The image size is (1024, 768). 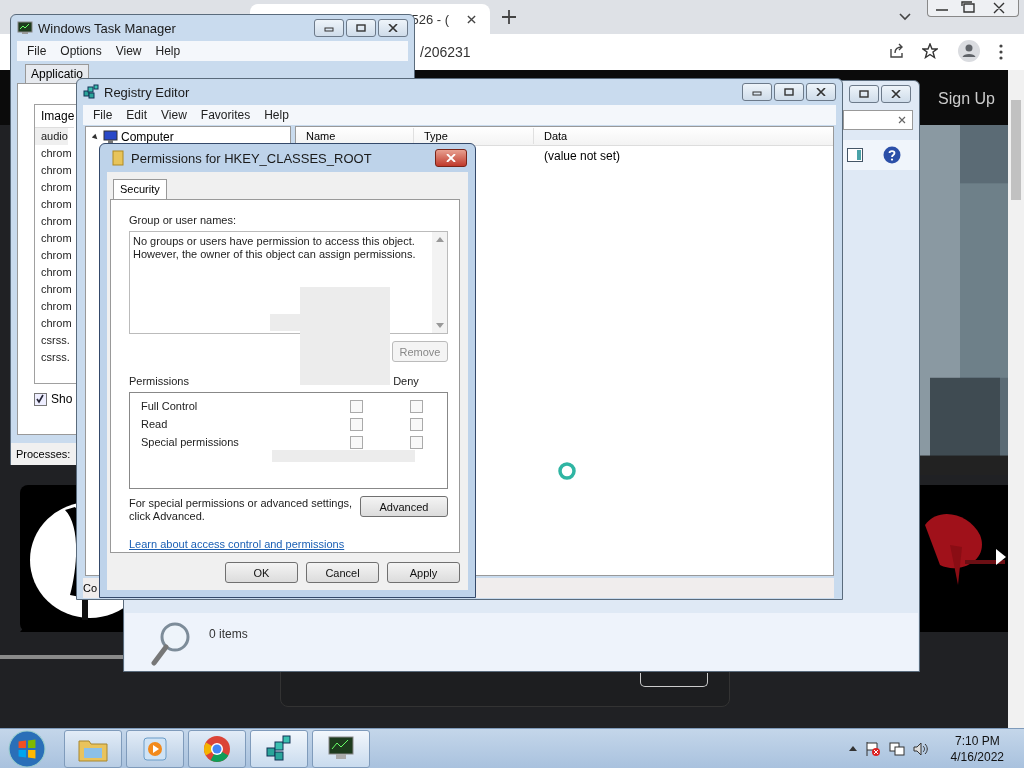 What do you see at coordinates (274, 248) in the screenshot?
I see `empty-message: No groups or users have permission to access this object. However, the owner of this object can assign permissions.` at bounding box center [274, 248].